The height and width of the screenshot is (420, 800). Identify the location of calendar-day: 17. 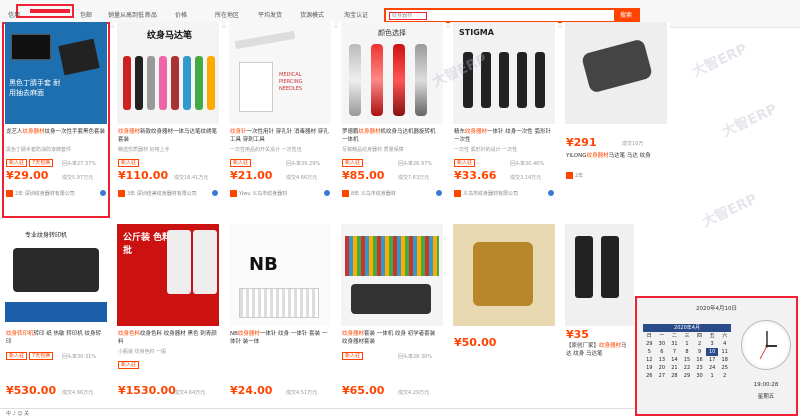
(712, 360).